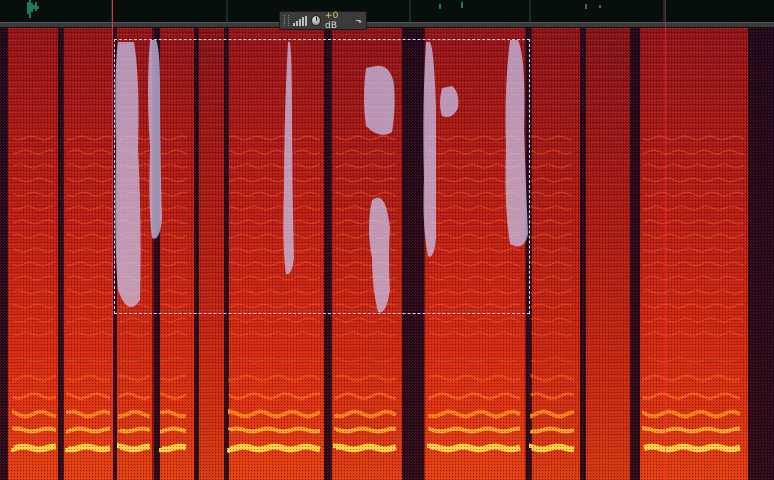  What do you see at coordinates (331, 25) in the screenshot?
I see `gain-unit: dB` at bounding box center [331, 25].